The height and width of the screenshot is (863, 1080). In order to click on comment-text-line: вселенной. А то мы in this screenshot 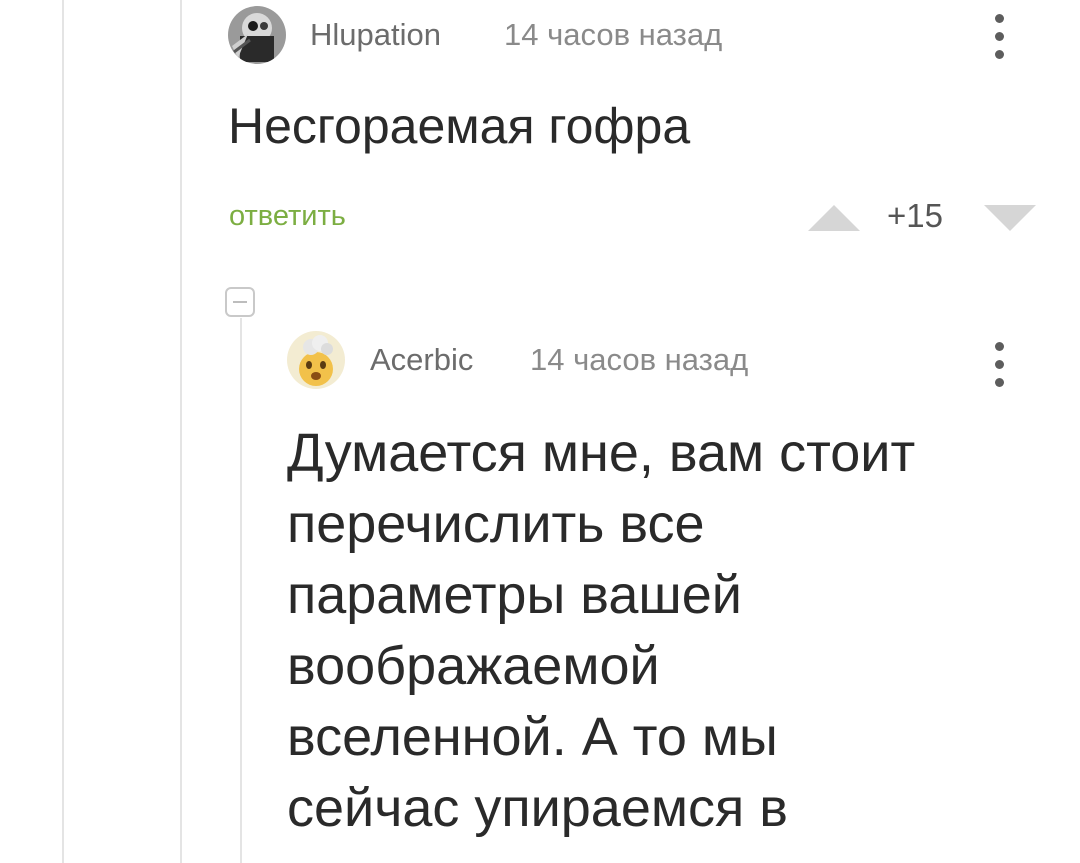, I will do `click(532, 737)`.